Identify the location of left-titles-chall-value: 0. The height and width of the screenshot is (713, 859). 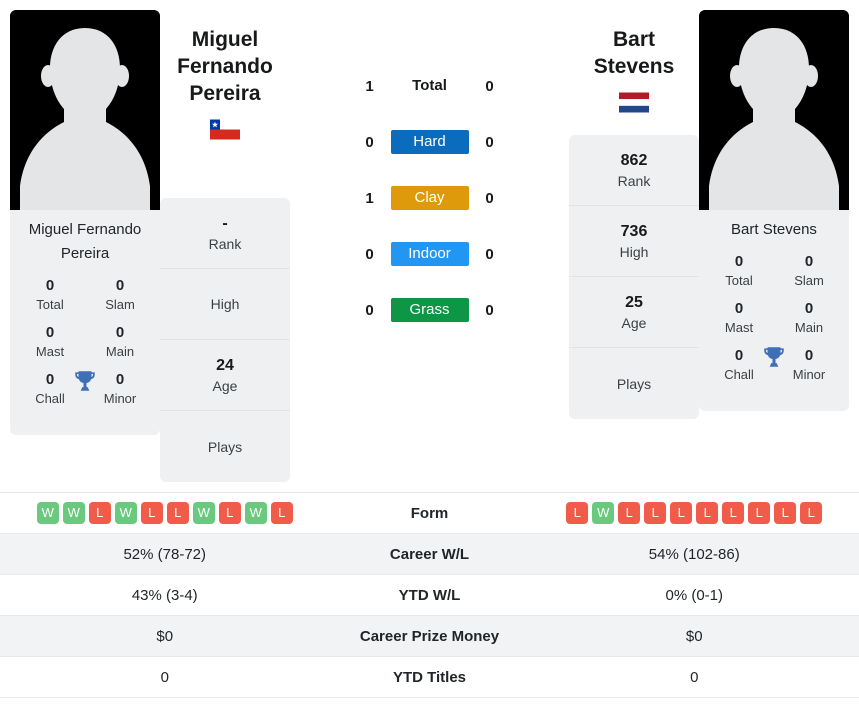
(50, 379).